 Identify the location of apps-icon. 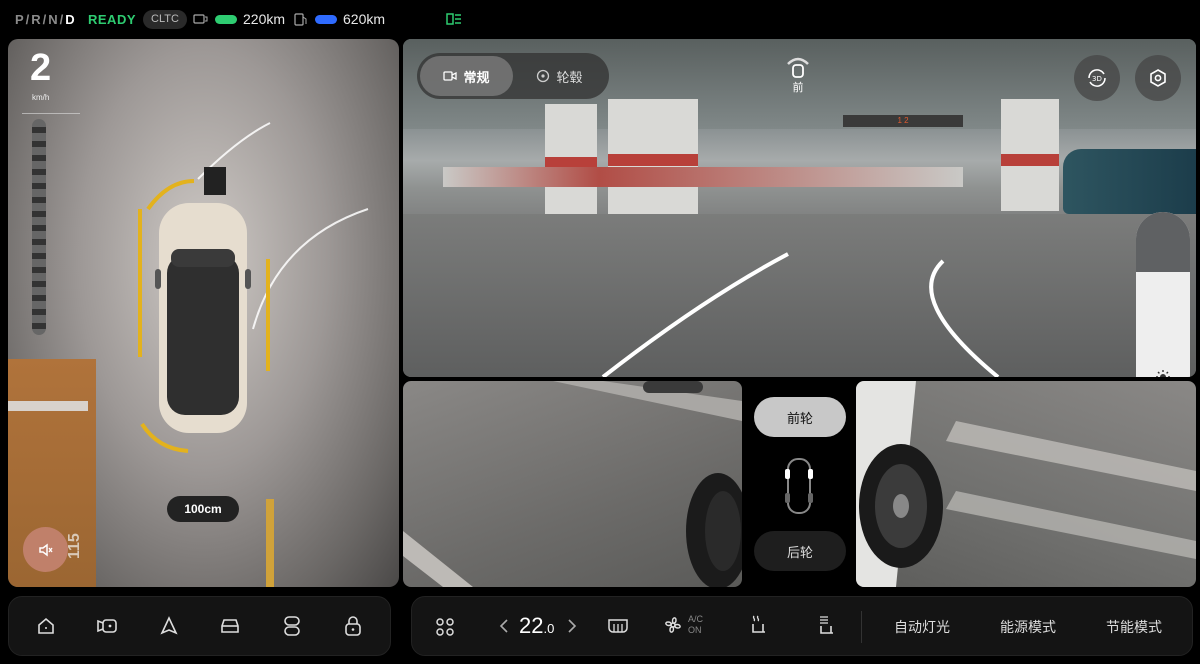
(445, 627).